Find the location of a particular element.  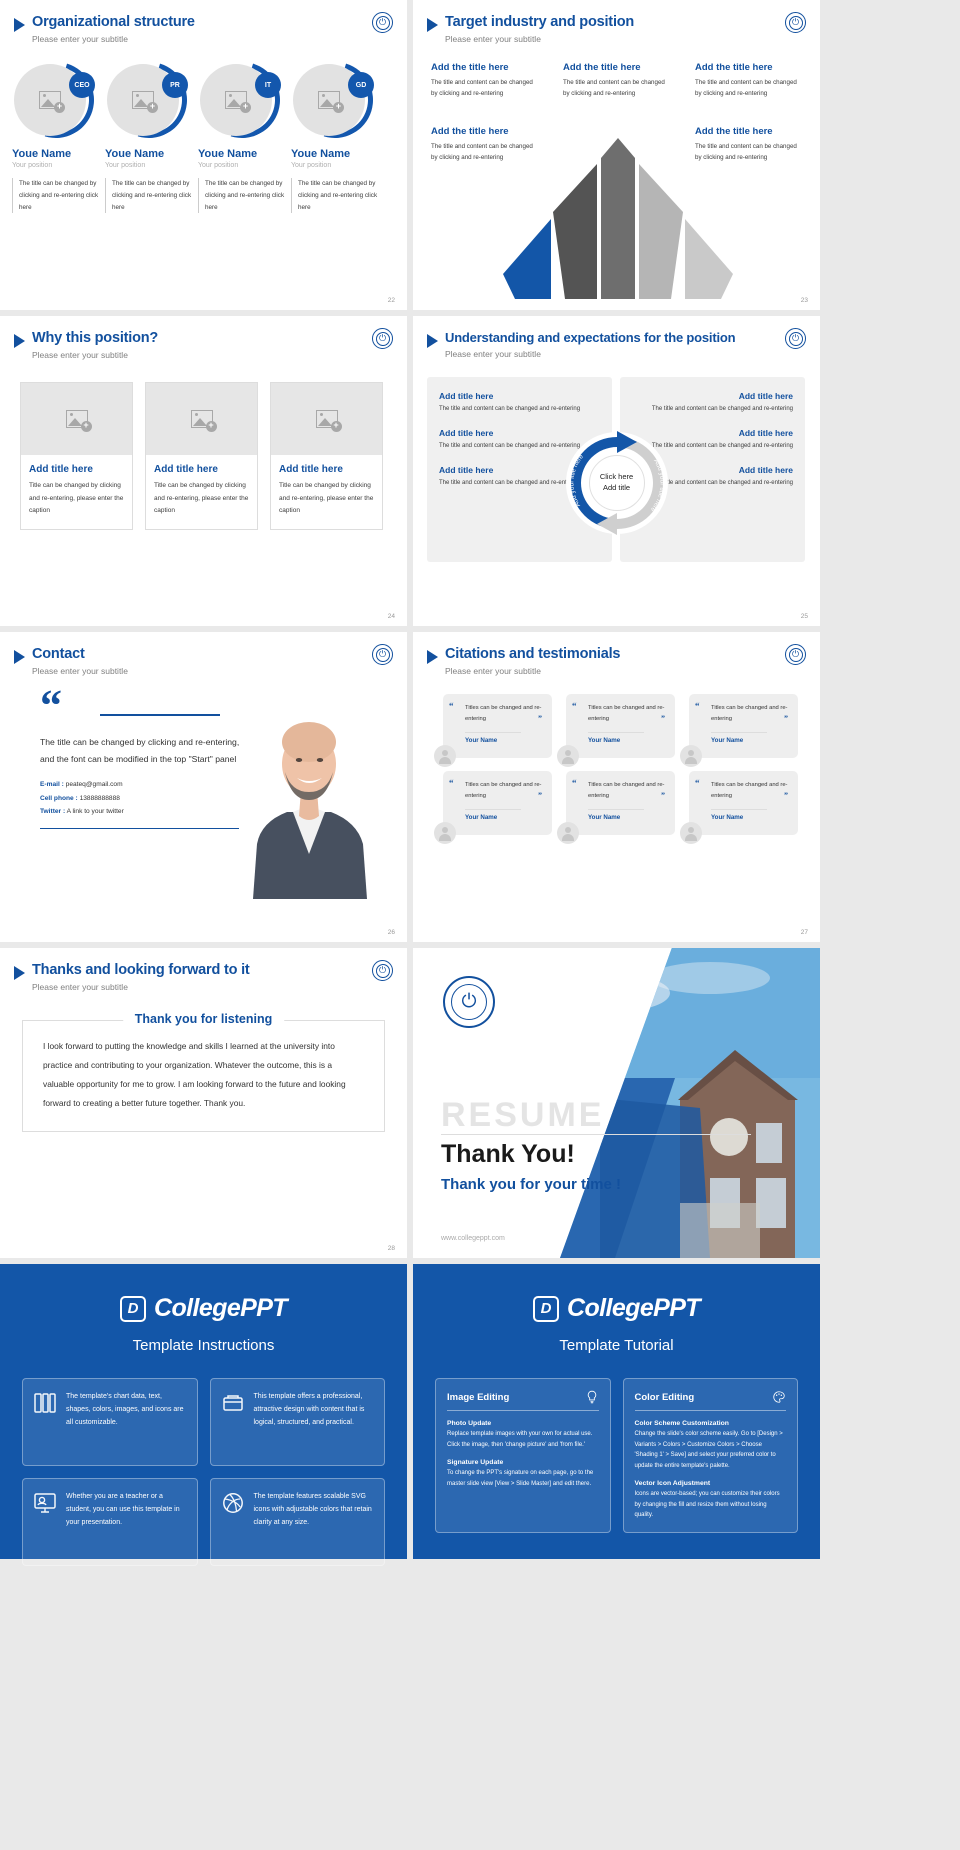

center-line-2: Add title is located at coordinates (616, 487).